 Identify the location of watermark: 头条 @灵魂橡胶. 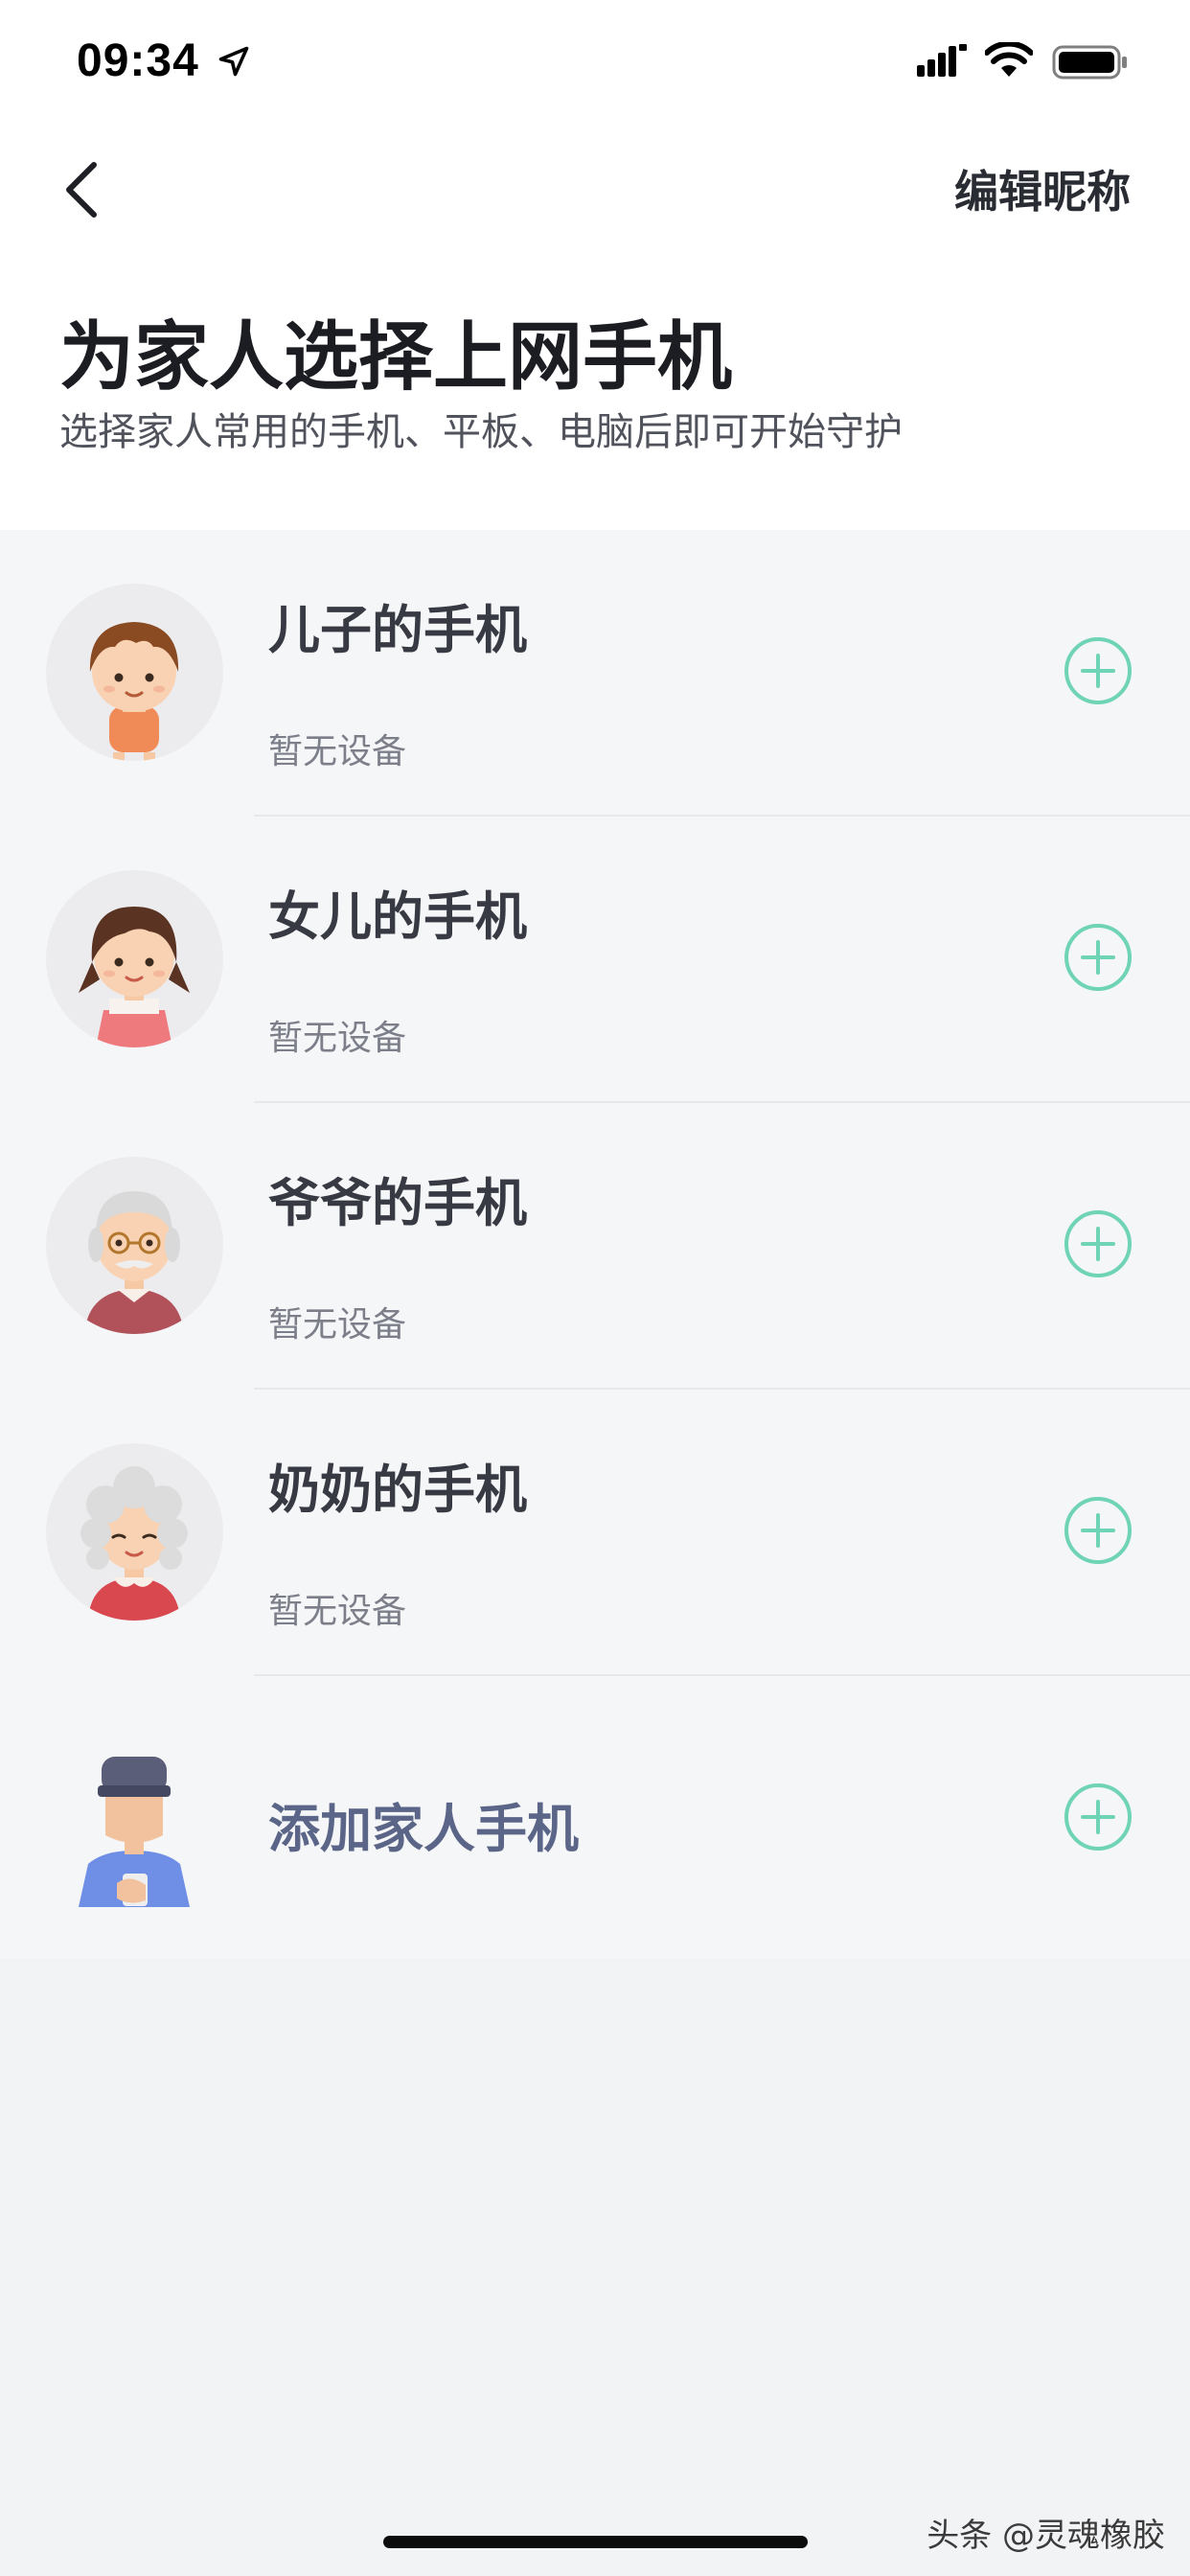
(1046, 2536).